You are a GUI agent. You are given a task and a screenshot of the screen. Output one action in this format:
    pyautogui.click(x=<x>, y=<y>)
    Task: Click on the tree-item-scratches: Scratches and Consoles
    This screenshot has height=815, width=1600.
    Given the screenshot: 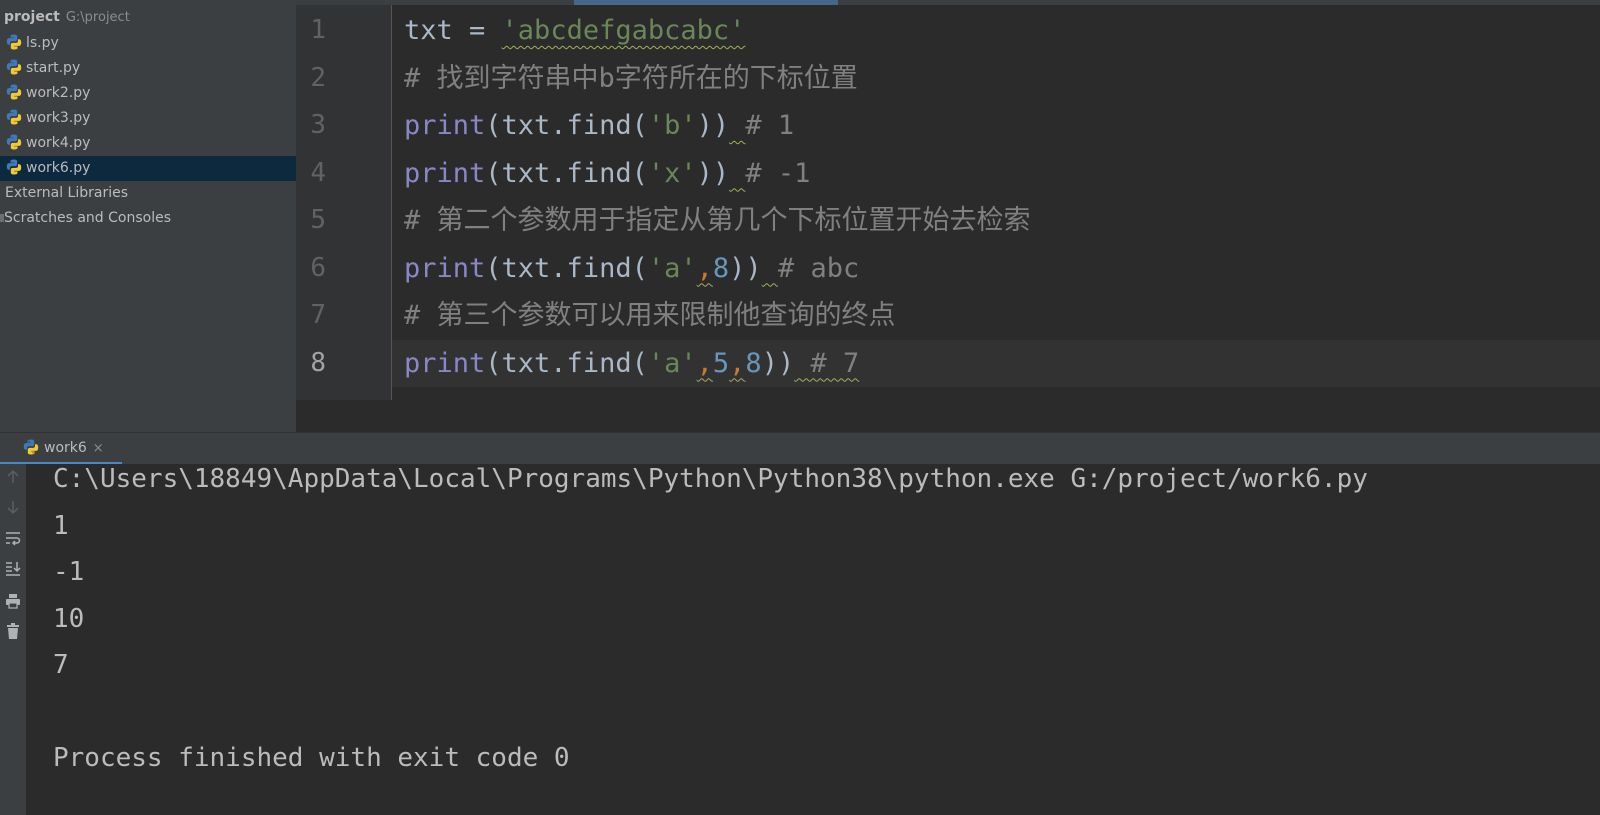 What is the action you would take?
    pyautogui.click(x=148, y=218)
    